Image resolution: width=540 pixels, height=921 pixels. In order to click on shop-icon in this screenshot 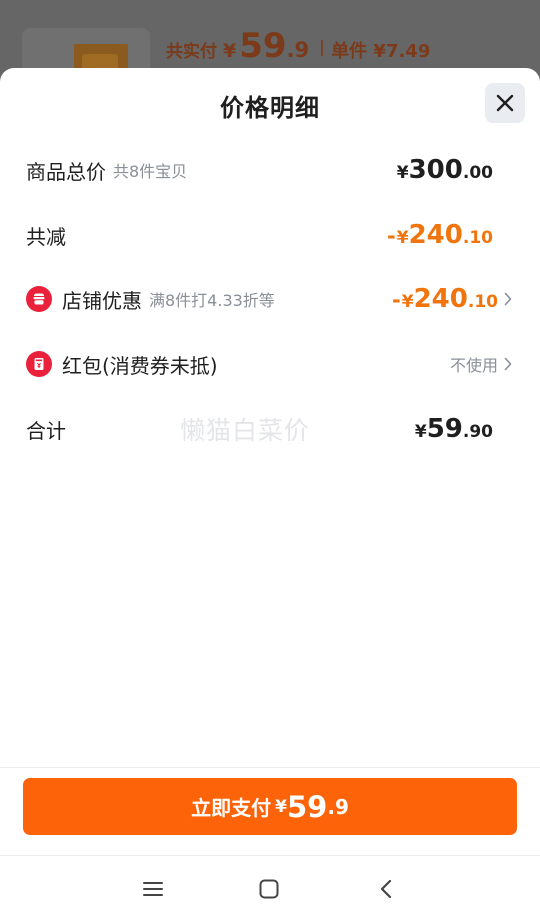, I will do `click(39, 299)`.